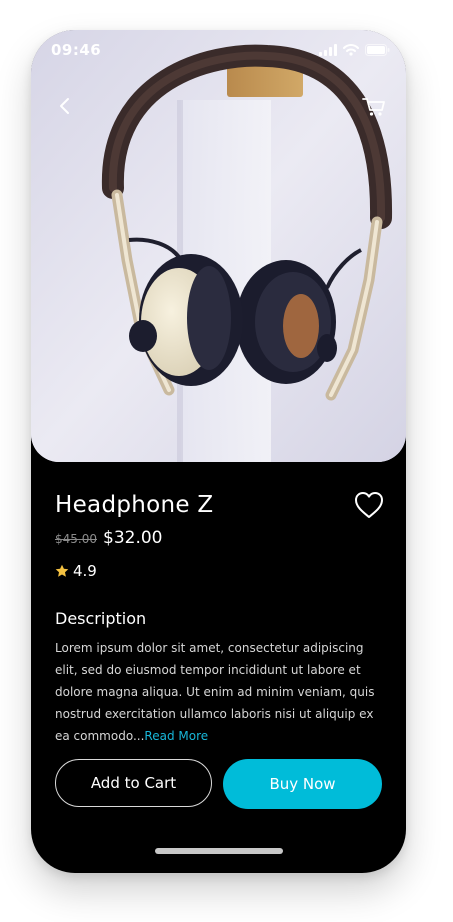  What do you see at coordinates (218, 50) in the screenshot?
I see `status-bar: 09:46` at bounding box center [218, 50].